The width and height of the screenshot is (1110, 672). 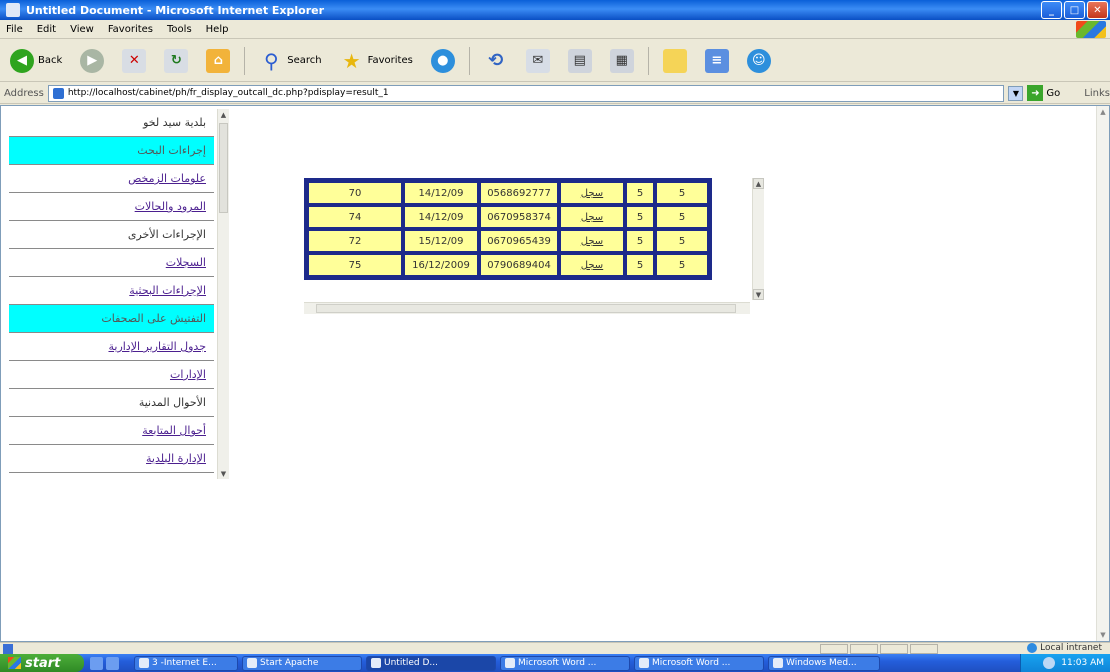 What do you see at coordinates (111, 403) in the screenshot?
I see `sidebar-item: الأحوال المدنية` at bounding box center [111, 403].